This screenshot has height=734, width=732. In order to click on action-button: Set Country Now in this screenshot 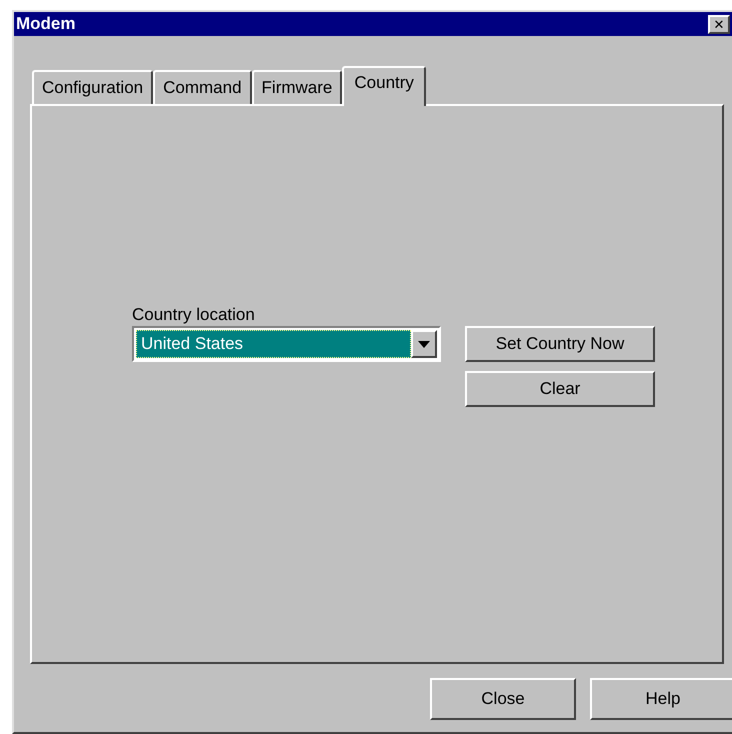, I will do `click(560, 344)`.